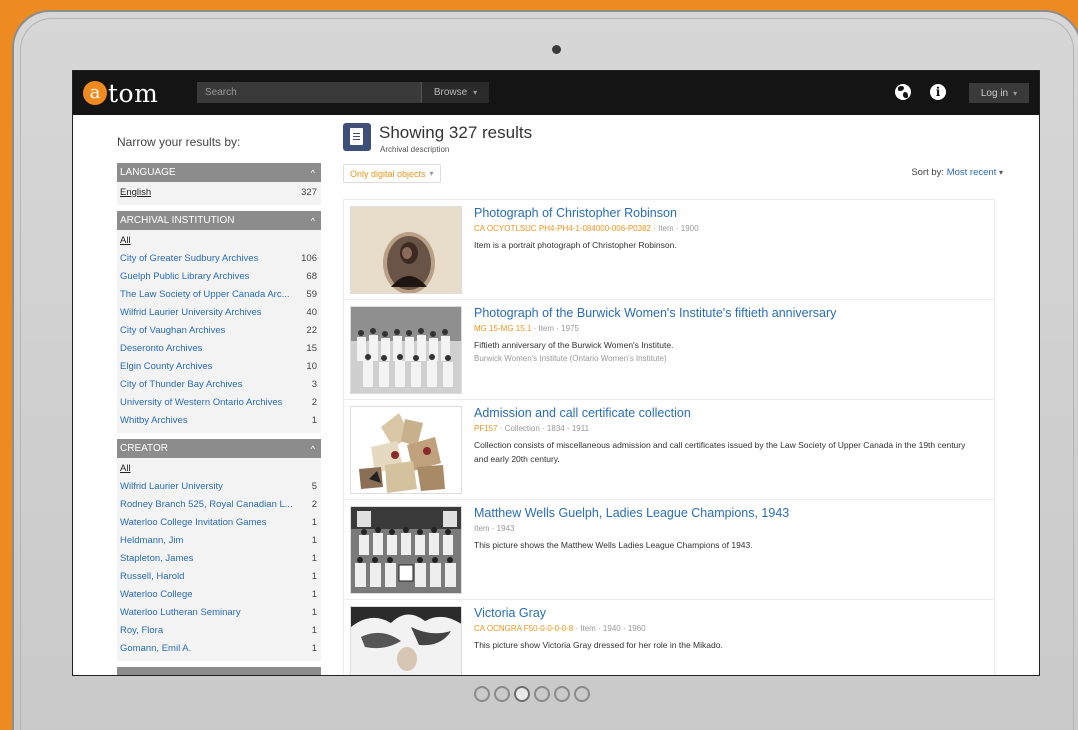  What do you see at coordinates (219, 648) in the screenshot?
I see `facet-item: Gomann, Emil A. 1` at bounding box center [219, 648].